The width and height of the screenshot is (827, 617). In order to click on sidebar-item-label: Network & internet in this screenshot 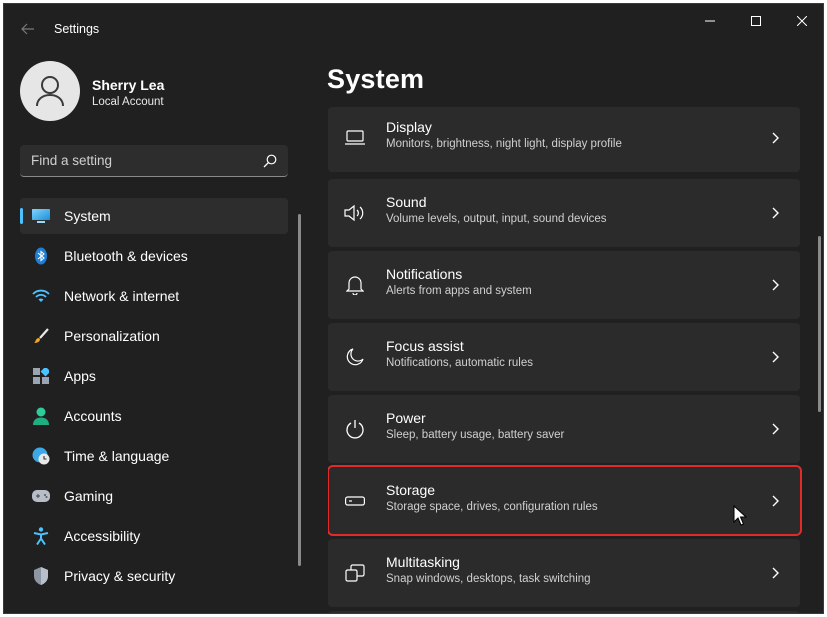, I will do `click(122, 296)`.